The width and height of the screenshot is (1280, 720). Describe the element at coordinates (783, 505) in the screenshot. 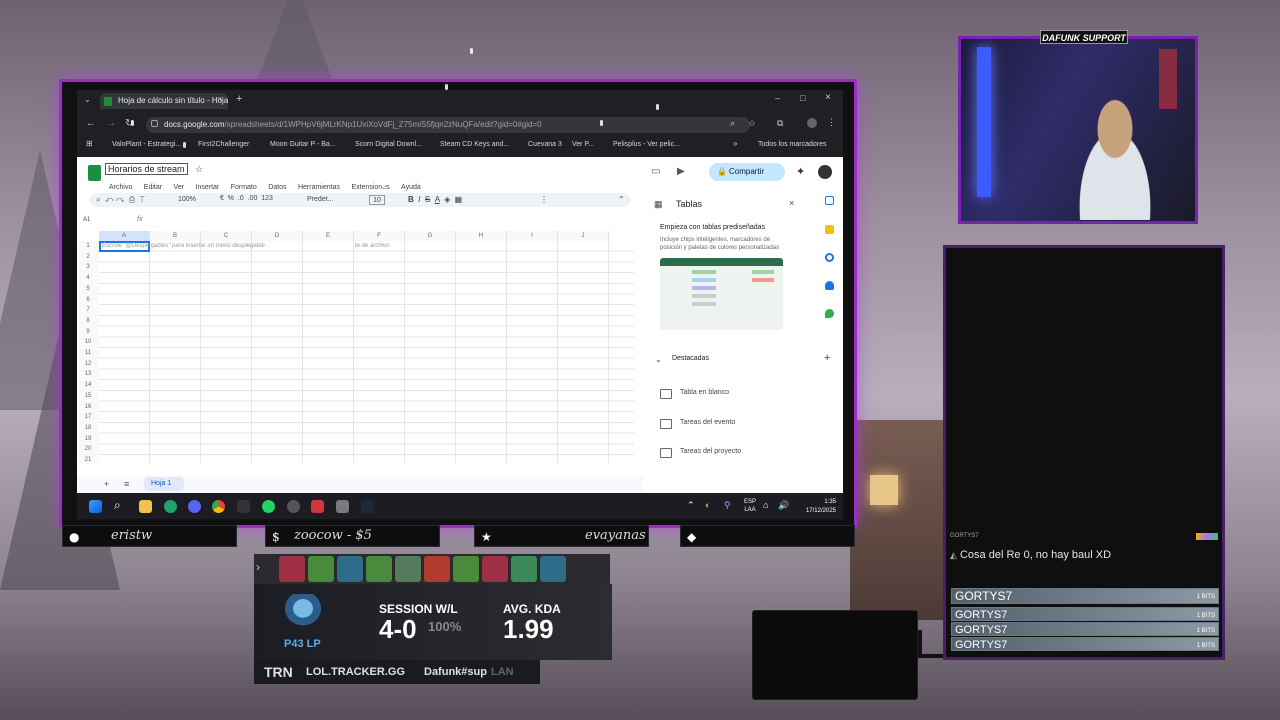

I see `volume-icon: 🔊` at that location.